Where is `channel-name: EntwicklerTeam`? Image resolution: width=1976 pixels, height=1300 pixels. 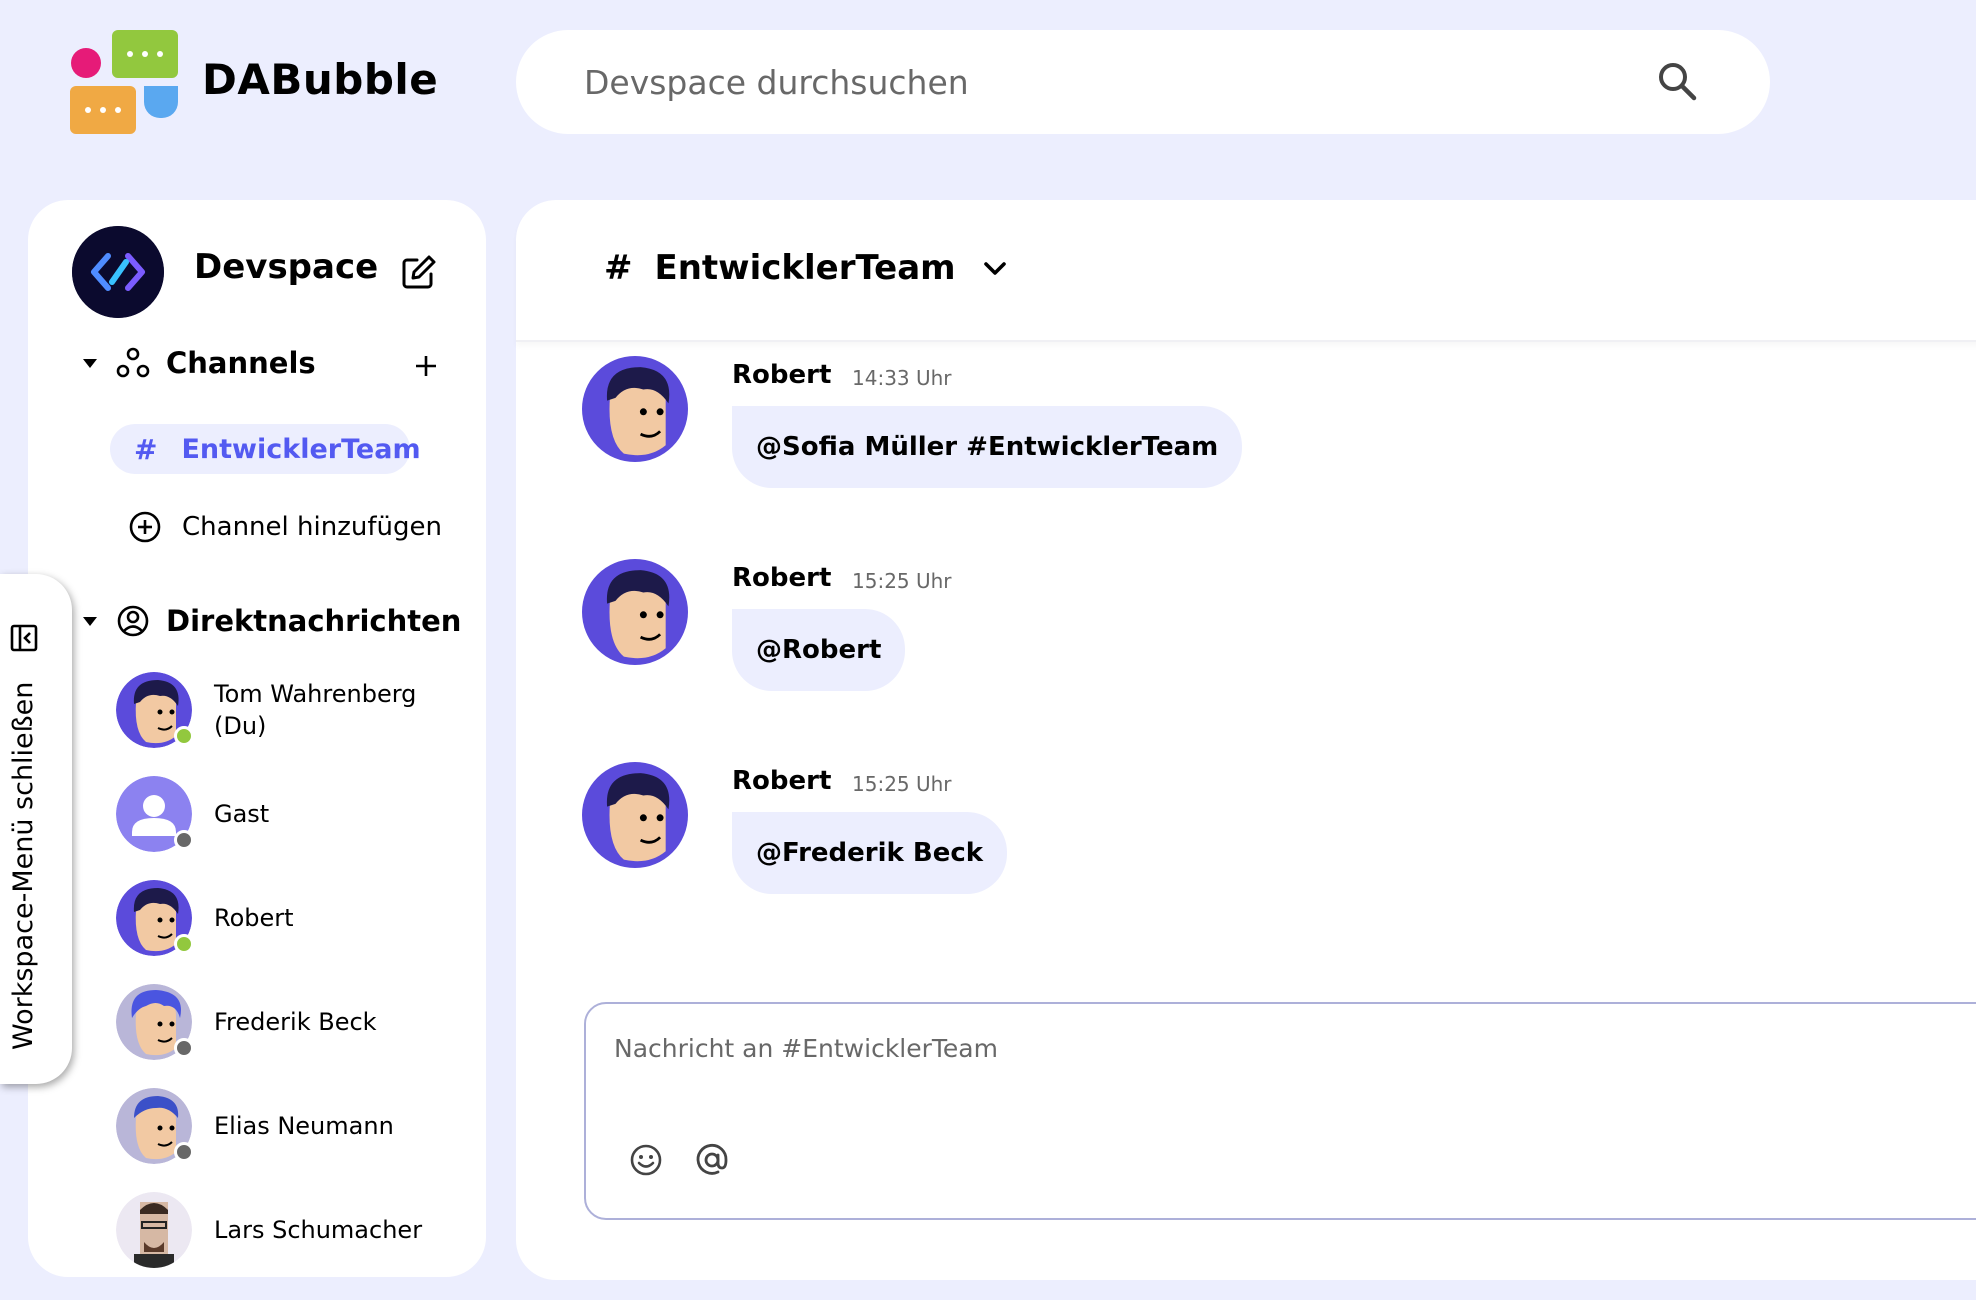
channel-name: EntwicklerTeam is located at coordinates (805, 268).